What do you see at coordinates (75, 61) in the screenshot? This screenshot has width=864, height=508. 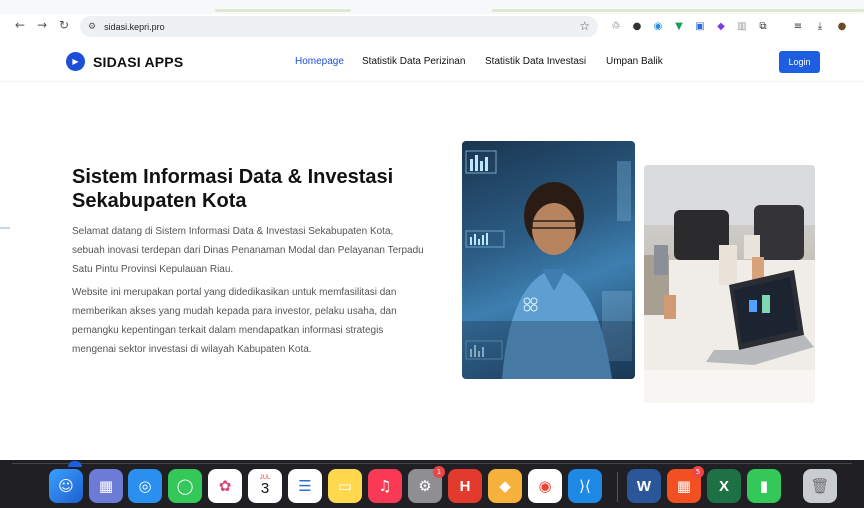 I see `brand-logo-icon: ▶` at bounding box center [75, 61].